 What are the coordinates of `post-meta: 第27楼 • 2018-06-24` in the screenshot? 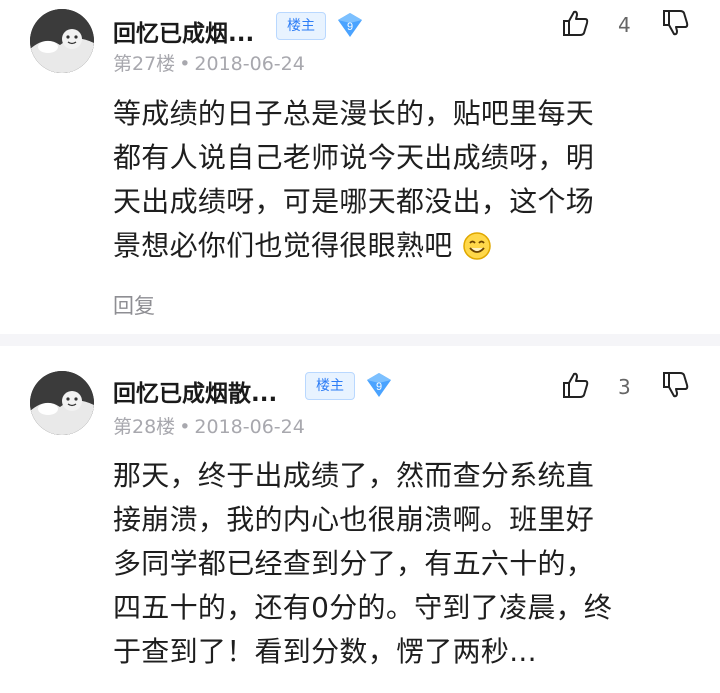 It's located at (209, 62).